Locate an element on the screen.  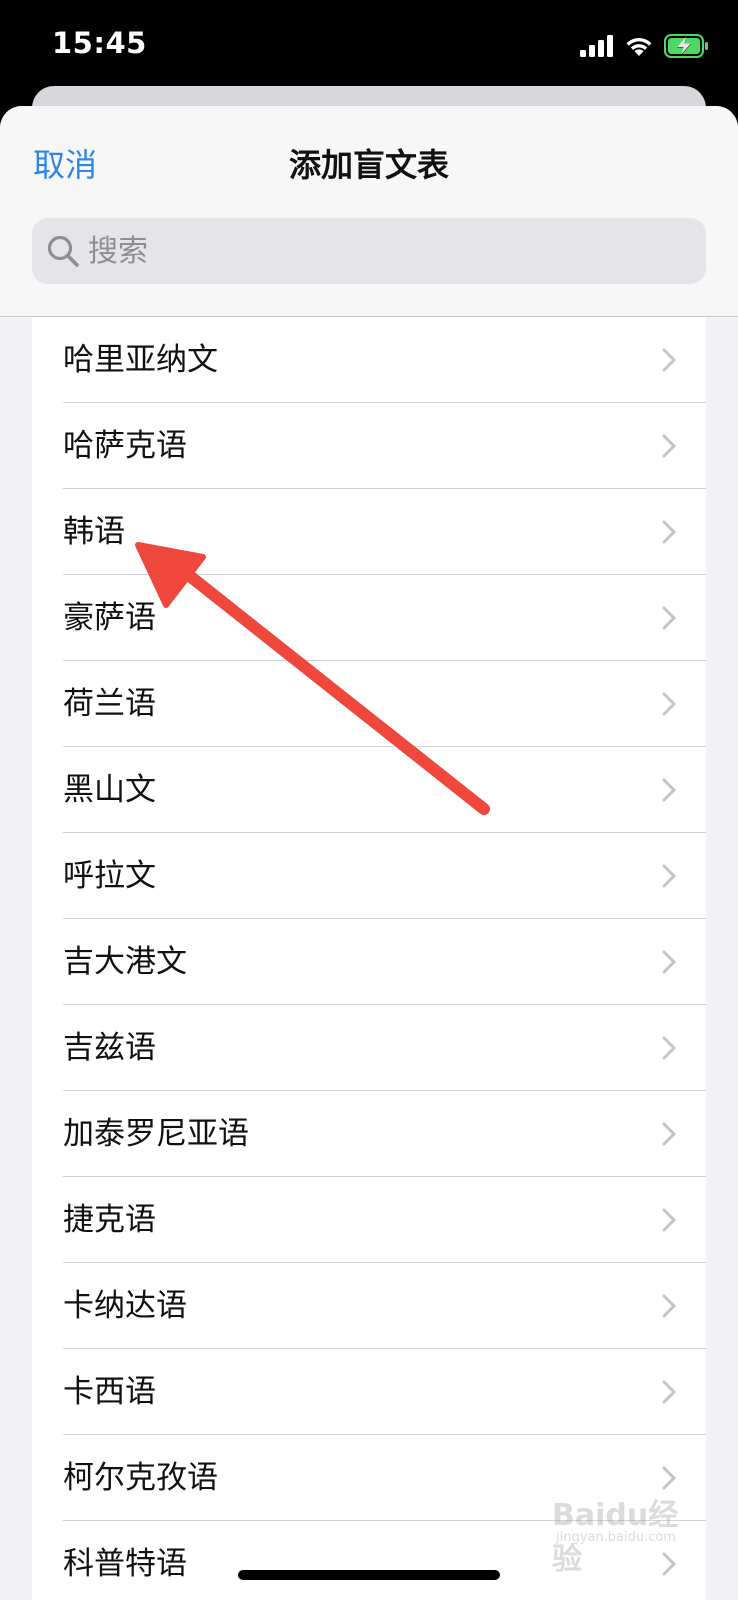
language-label: 卡纳达语 is located at coordinates (125, 1306).